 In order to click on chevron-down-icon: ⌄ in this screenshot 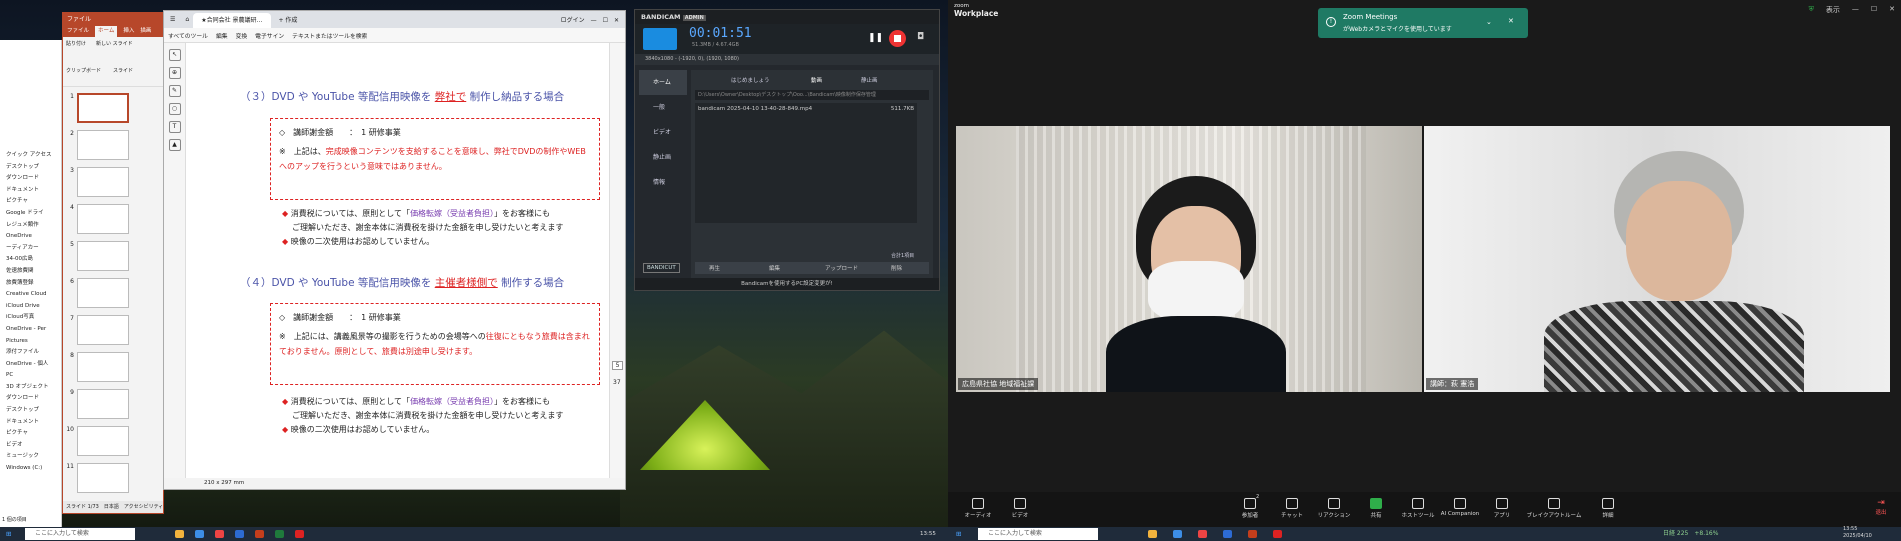, I will do `click(1489, 22)`.